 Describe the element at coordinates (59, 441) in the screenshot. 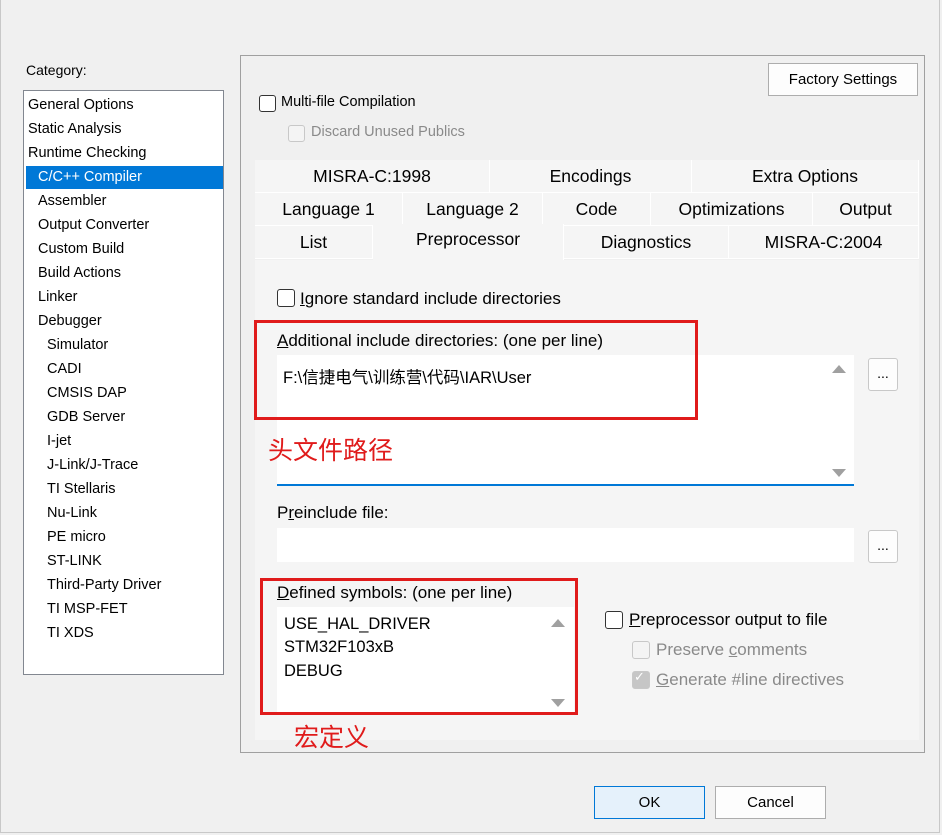

I see `category-item-i-jet: I-jet` at that location.